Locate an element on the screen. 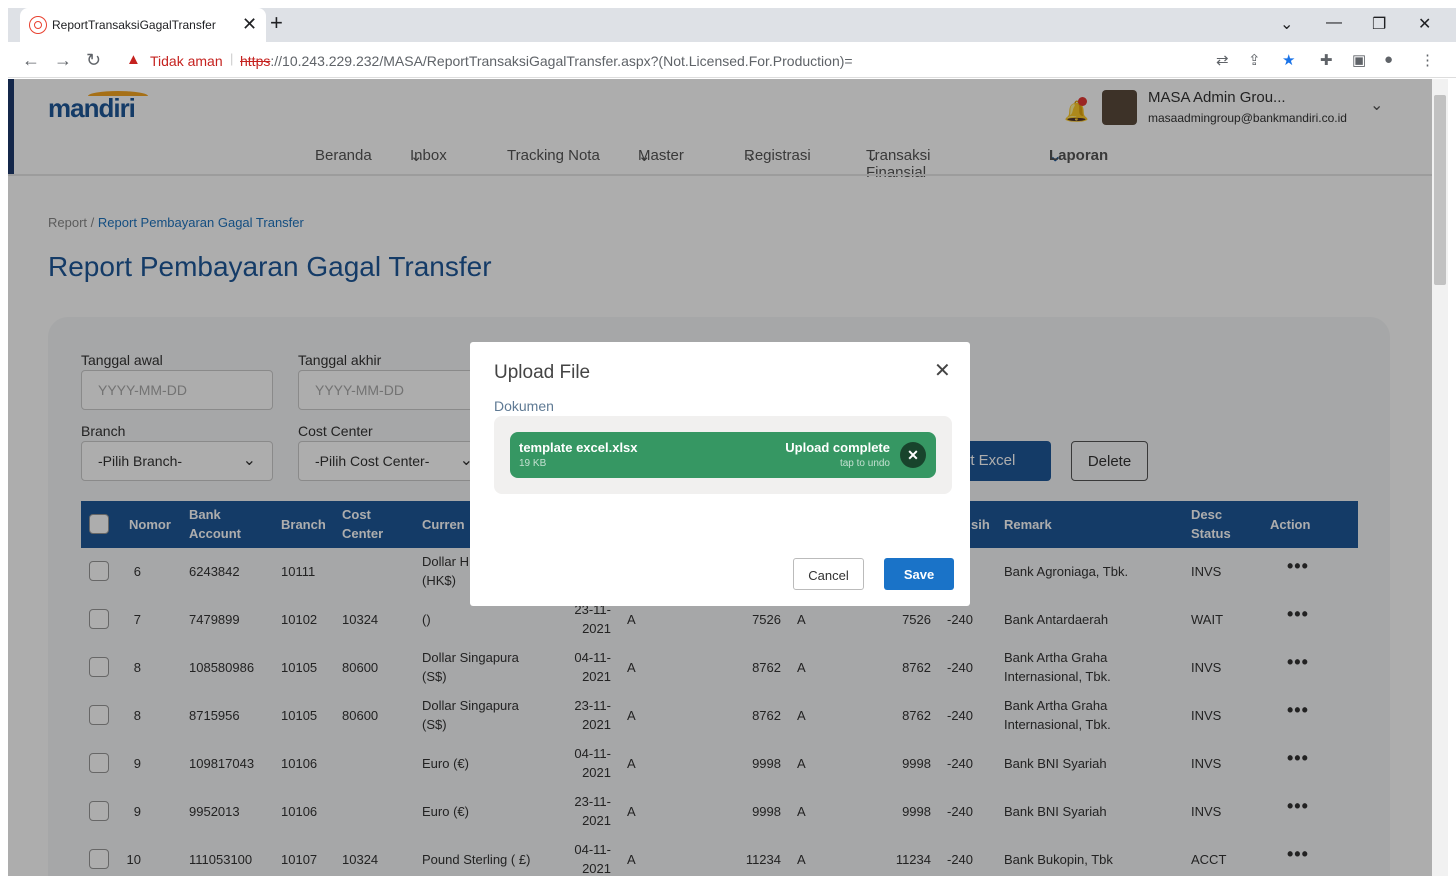 The image size is (1456, 876). browser-menu-icon: ⋮ is located at coordinates (1427, 60).